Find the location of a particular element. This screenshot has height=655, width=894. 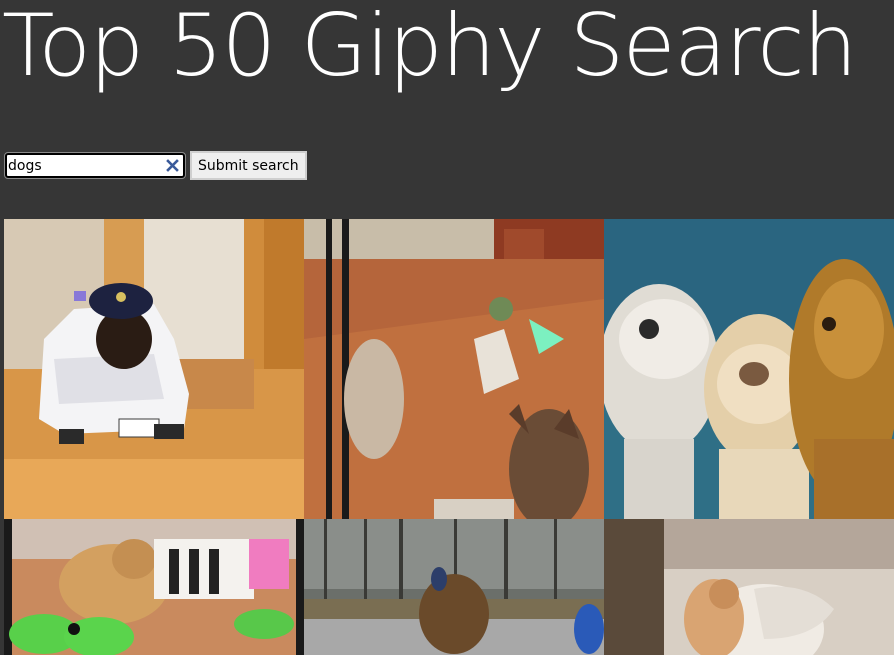

gif-three-dogs-clapping is located at coordinates (749, 369).